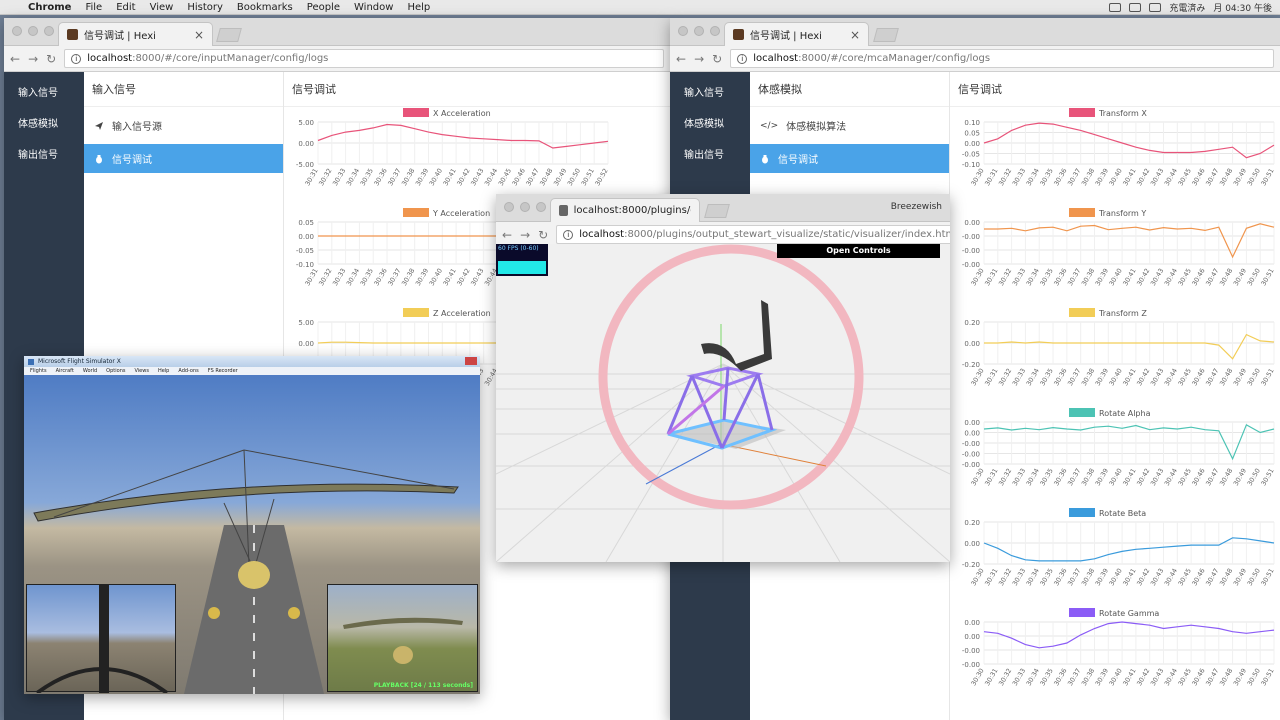 Image resolution: width=1280 pixels, height=720 pixels. I want to click on fs-menu-aircraft: Aircraft, so click(65, 371).